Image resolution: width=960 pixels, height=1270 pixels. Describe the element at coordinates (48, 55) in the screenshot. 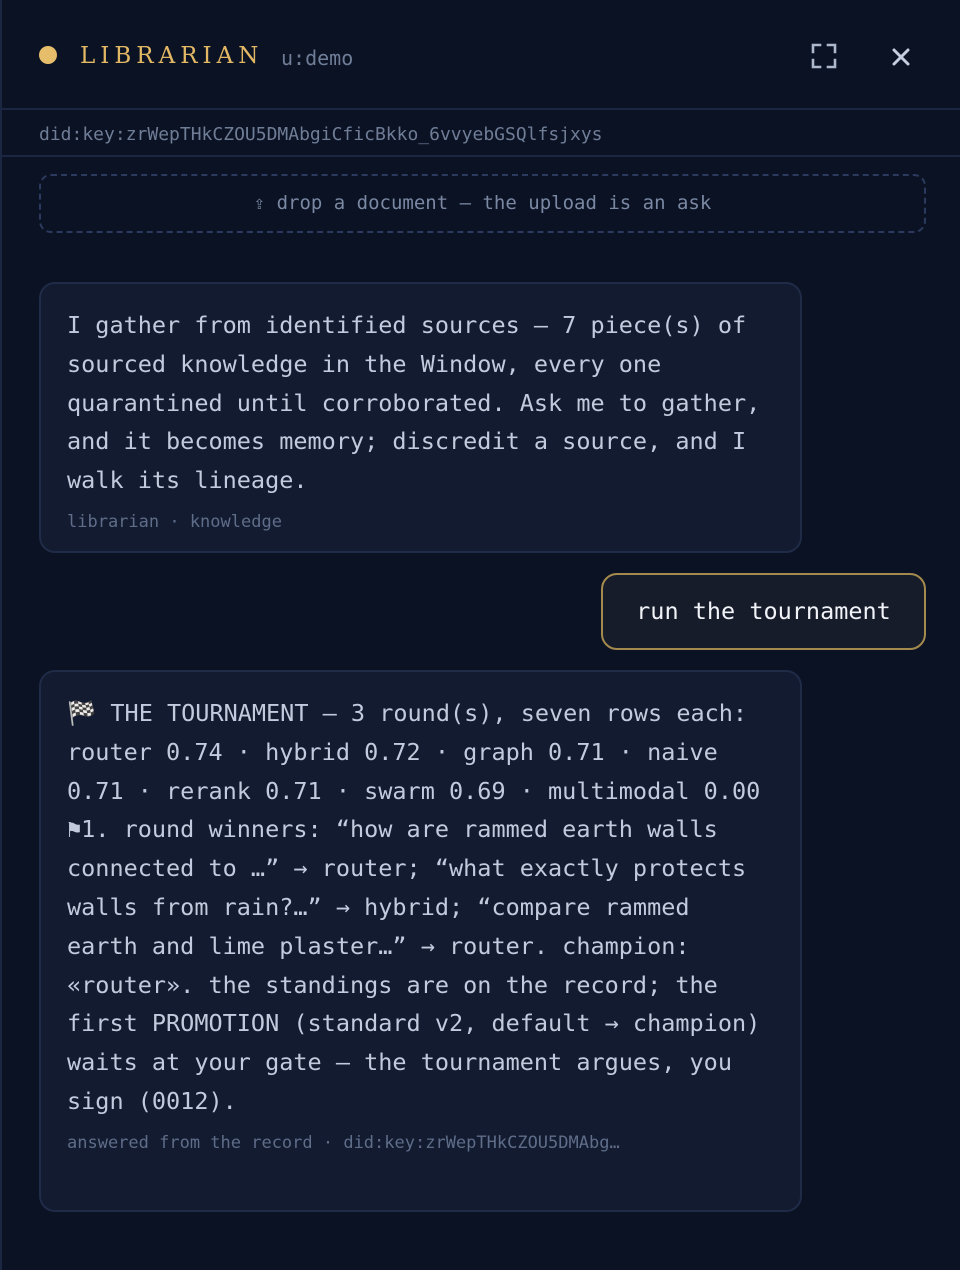

I see `status-dot` at that location.